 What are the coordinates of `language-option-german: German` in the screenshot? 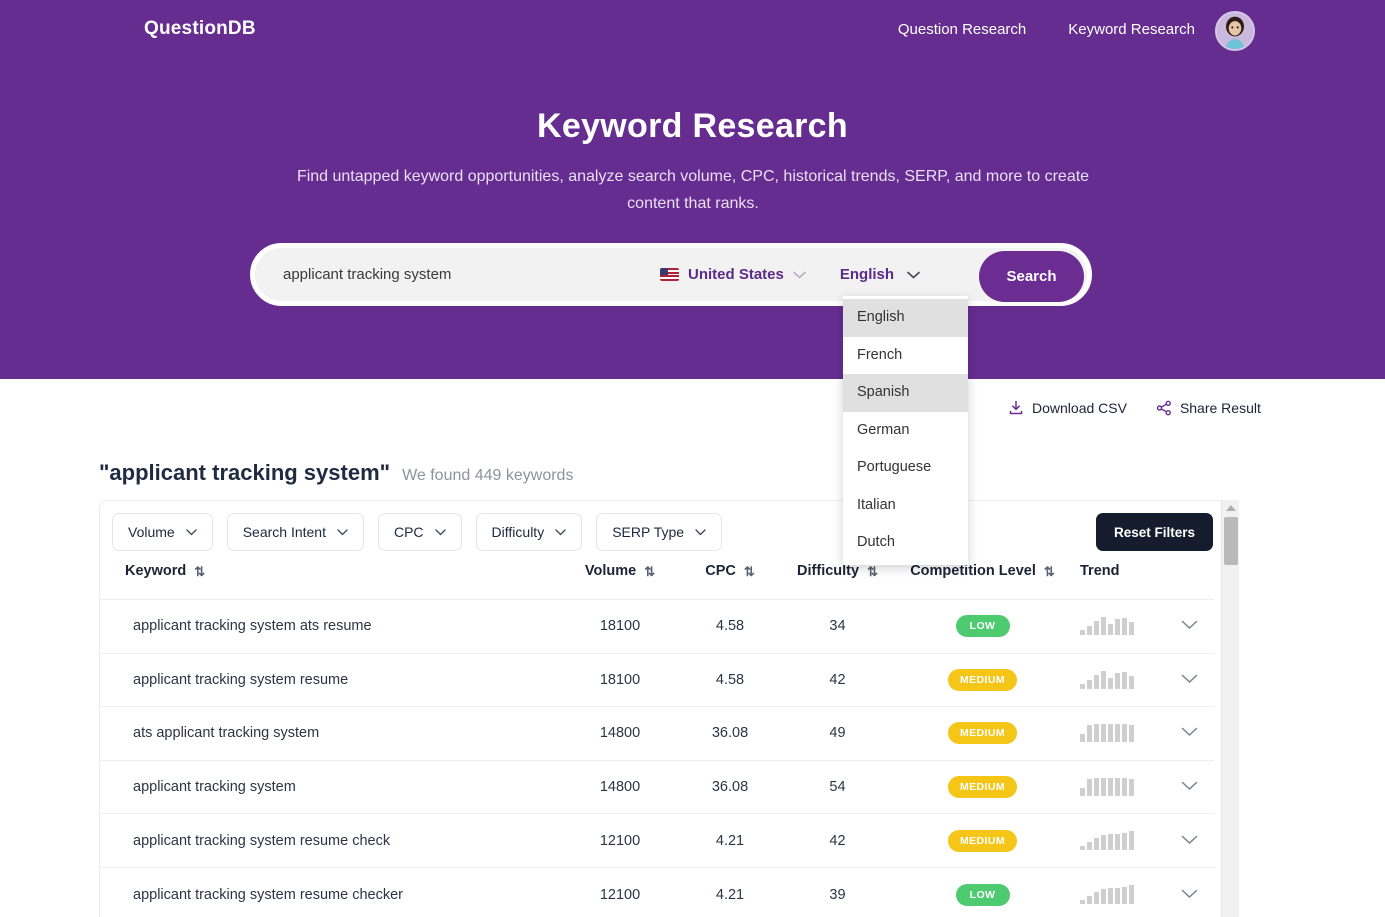 It's located at (905, 431).